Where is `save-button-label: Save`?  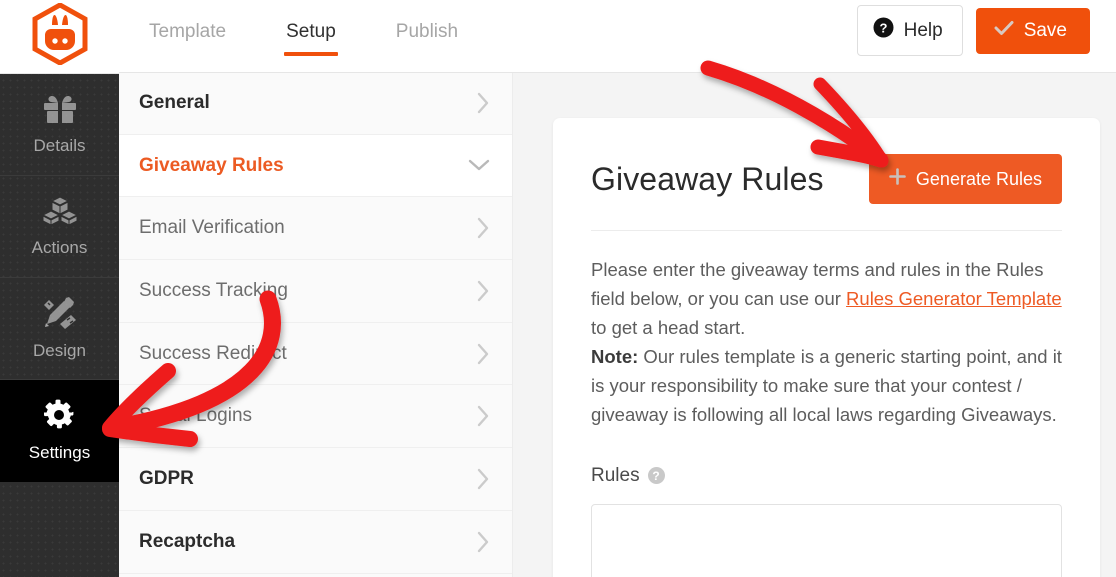 save-button-label: Save is located at coordinates (1045, 30).